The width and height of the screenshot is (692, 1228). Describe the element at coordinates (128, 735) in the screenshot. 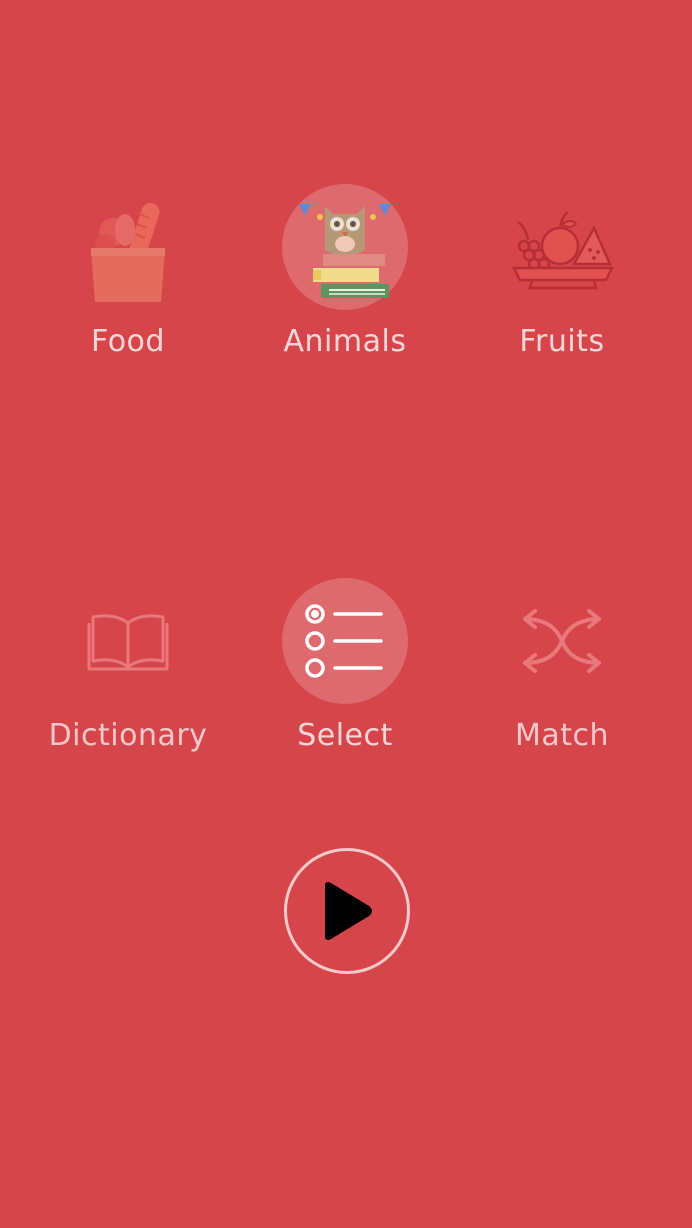

I see `mode-label: Dictionary` at that location.